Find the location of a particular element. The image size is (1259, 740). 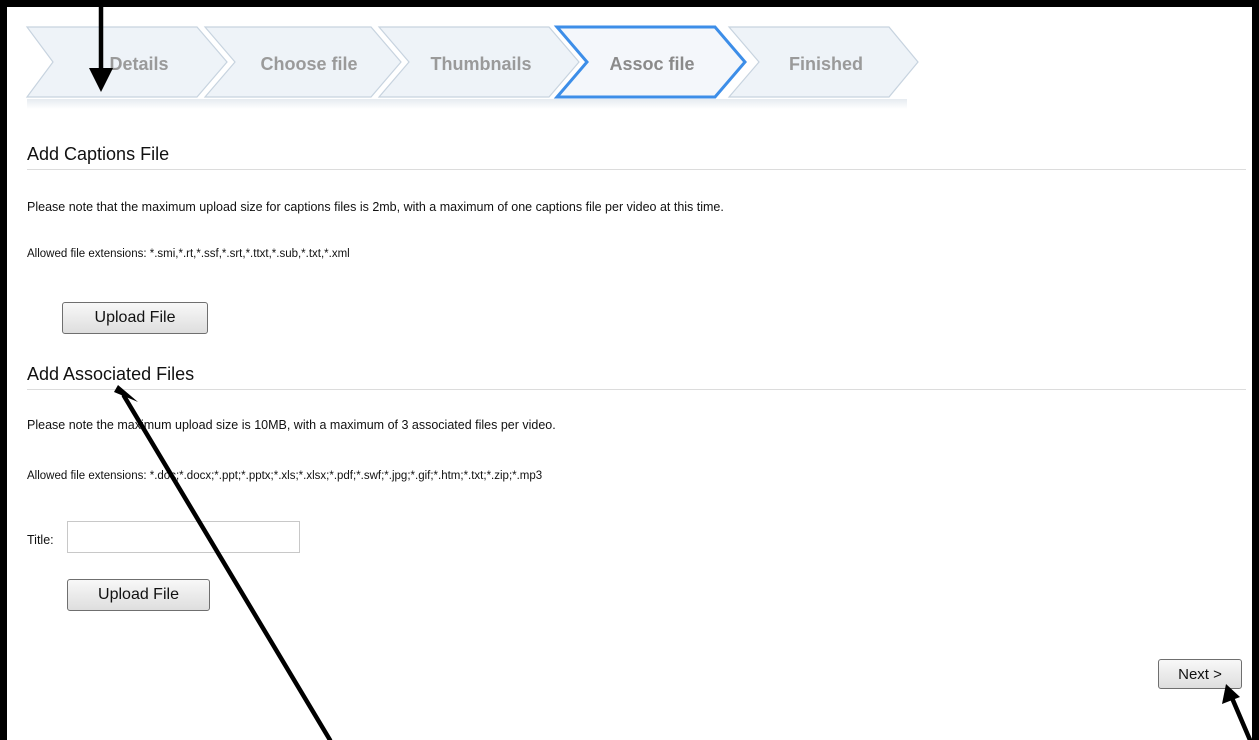

associated-section-title: Add Associated Files is located at coordinates (111, 374).